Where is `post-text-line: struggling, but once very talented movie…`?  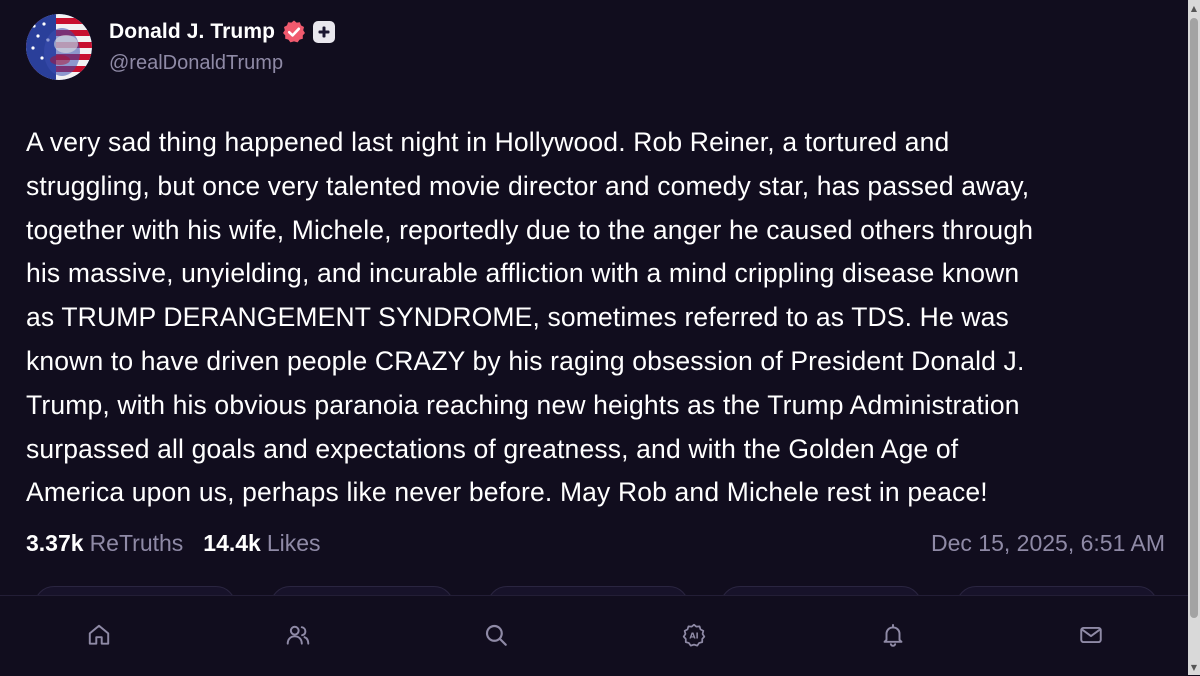
post-text-line: struggling, but once very talented movie… is located at coordinates (528, 185).